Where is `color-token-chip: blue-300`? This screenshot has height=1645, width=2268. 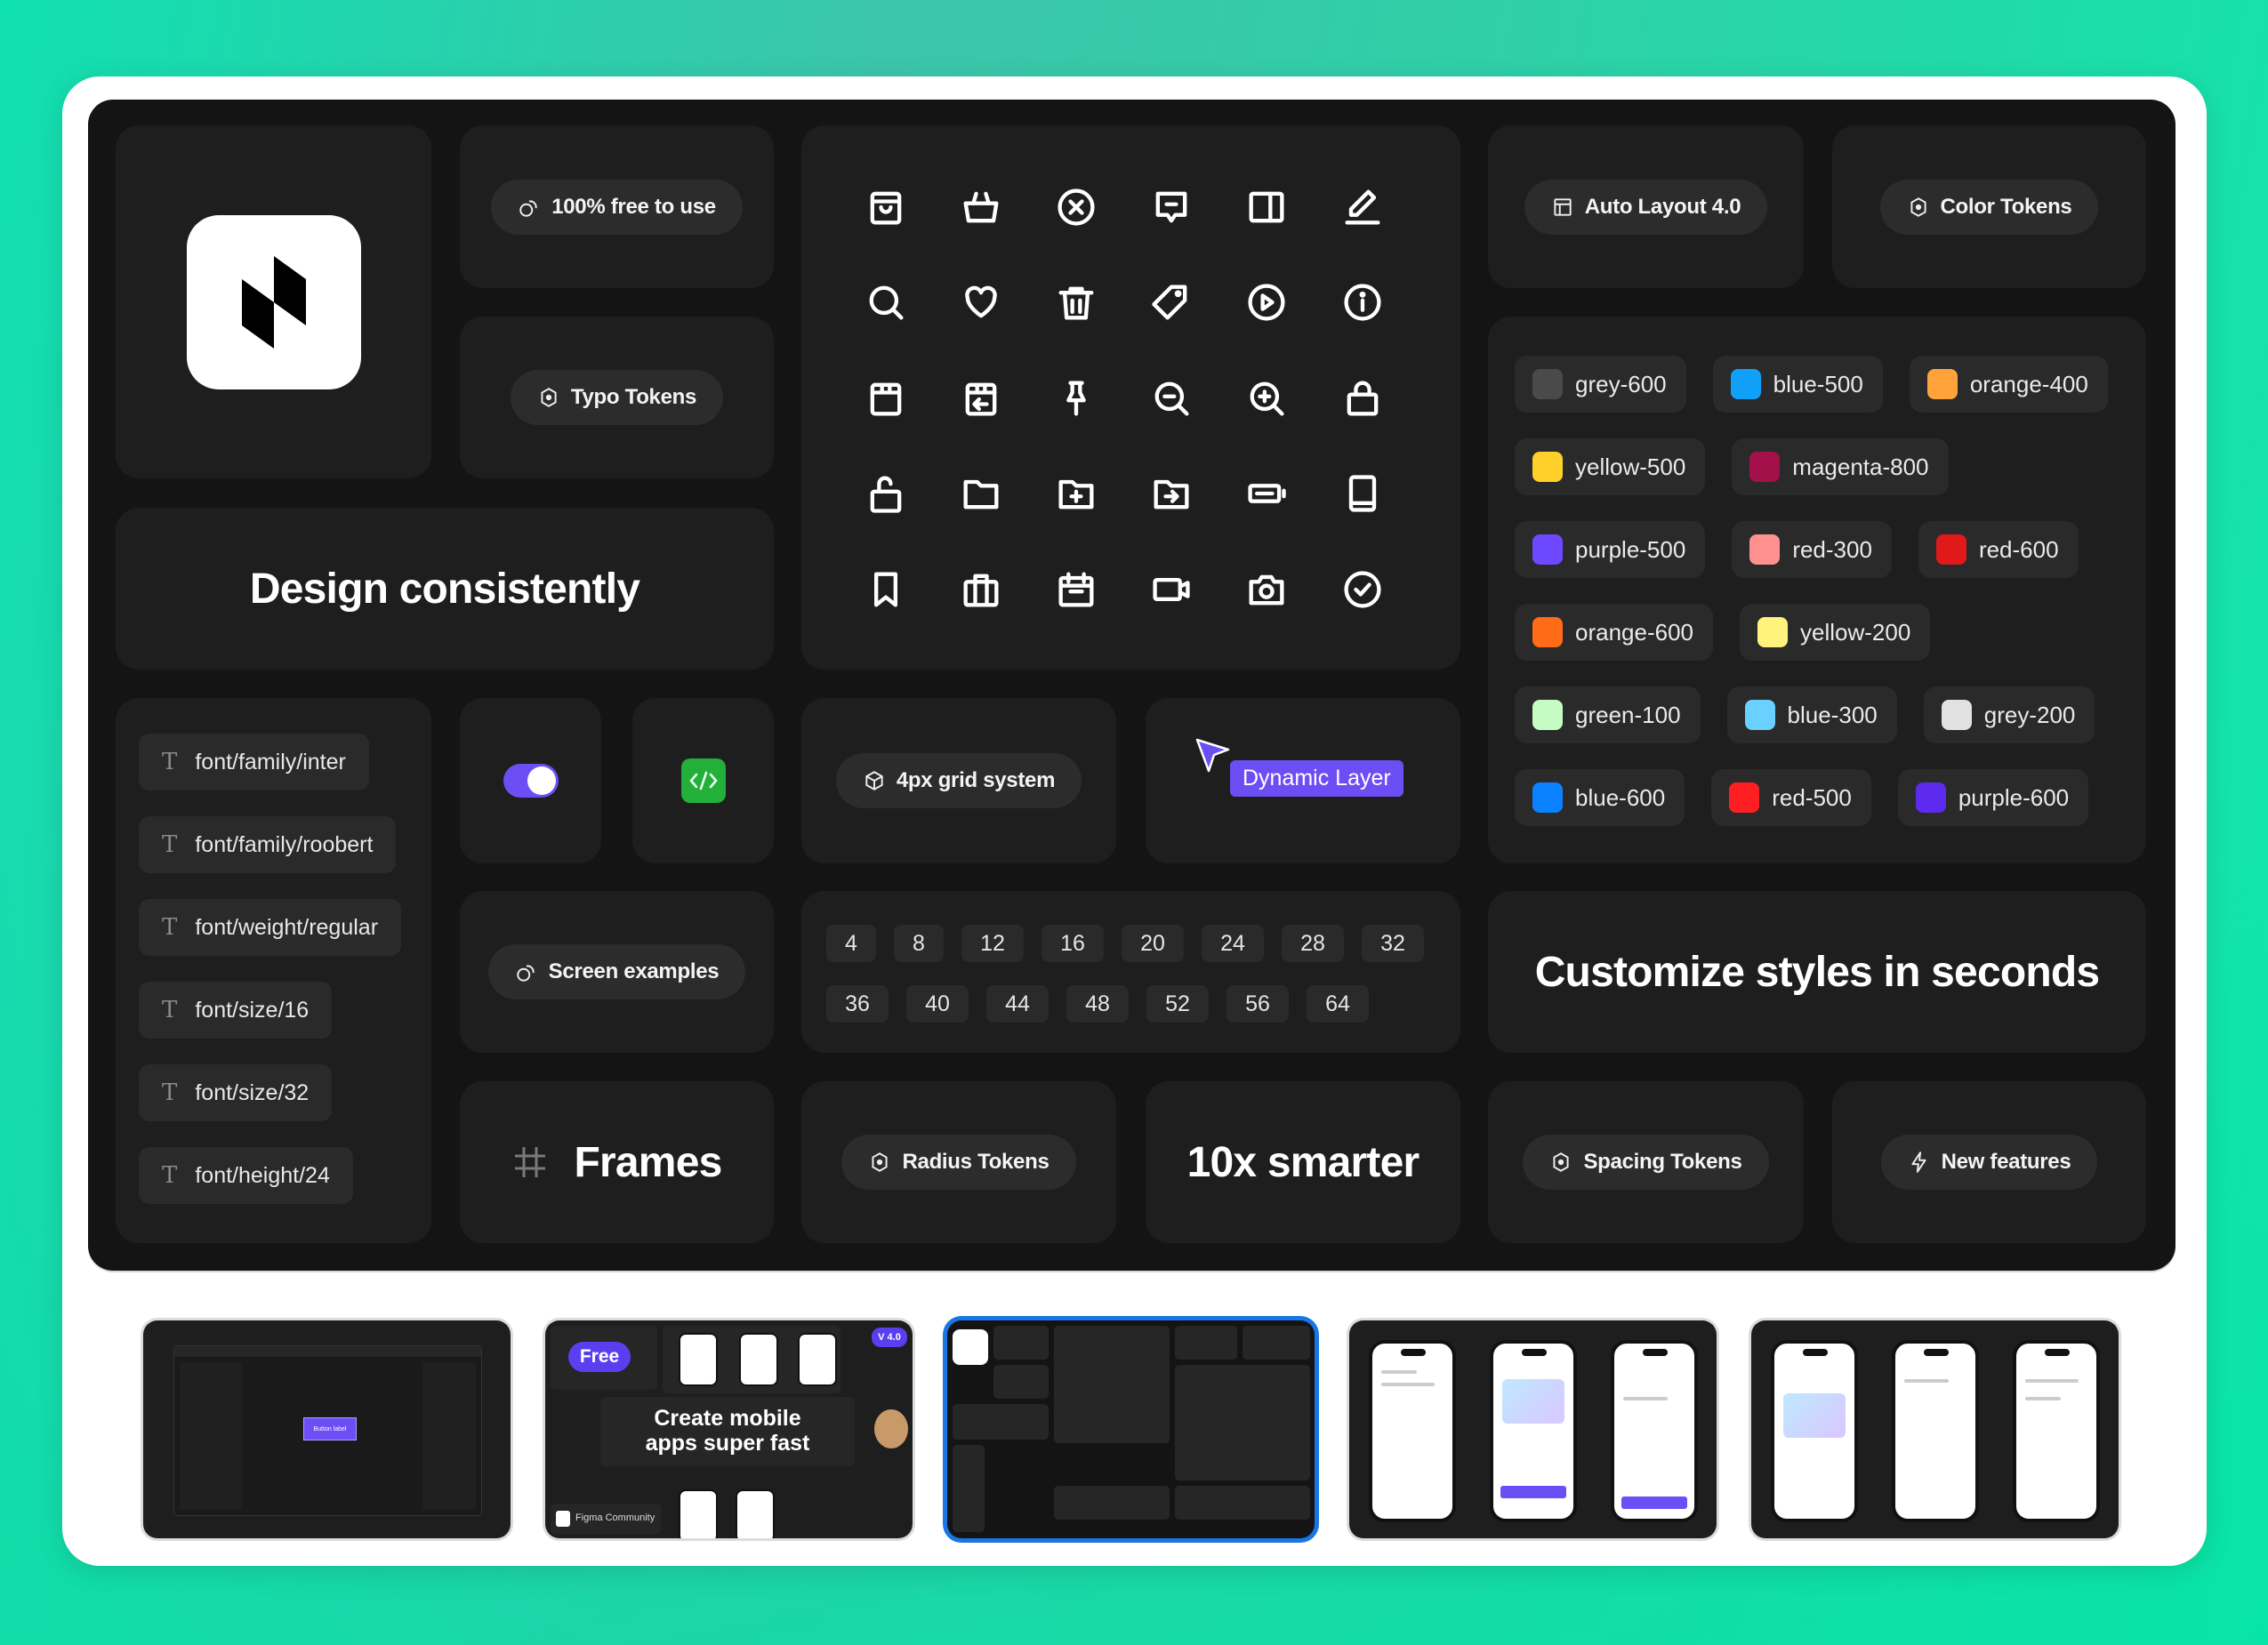 color-token-chip: blue-300 is located at coordinates (1812, 715).